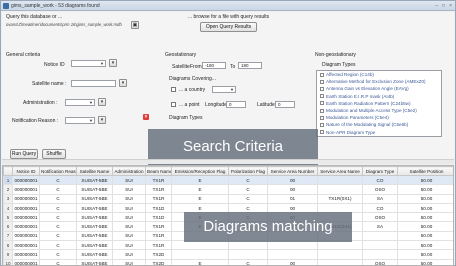 This screenshot has height=266, width=456. I want to click on table-row: 1 000000001 C SUISAT-5BE SUI TX1R E C 00 CO 50.00, so click(228, 180).